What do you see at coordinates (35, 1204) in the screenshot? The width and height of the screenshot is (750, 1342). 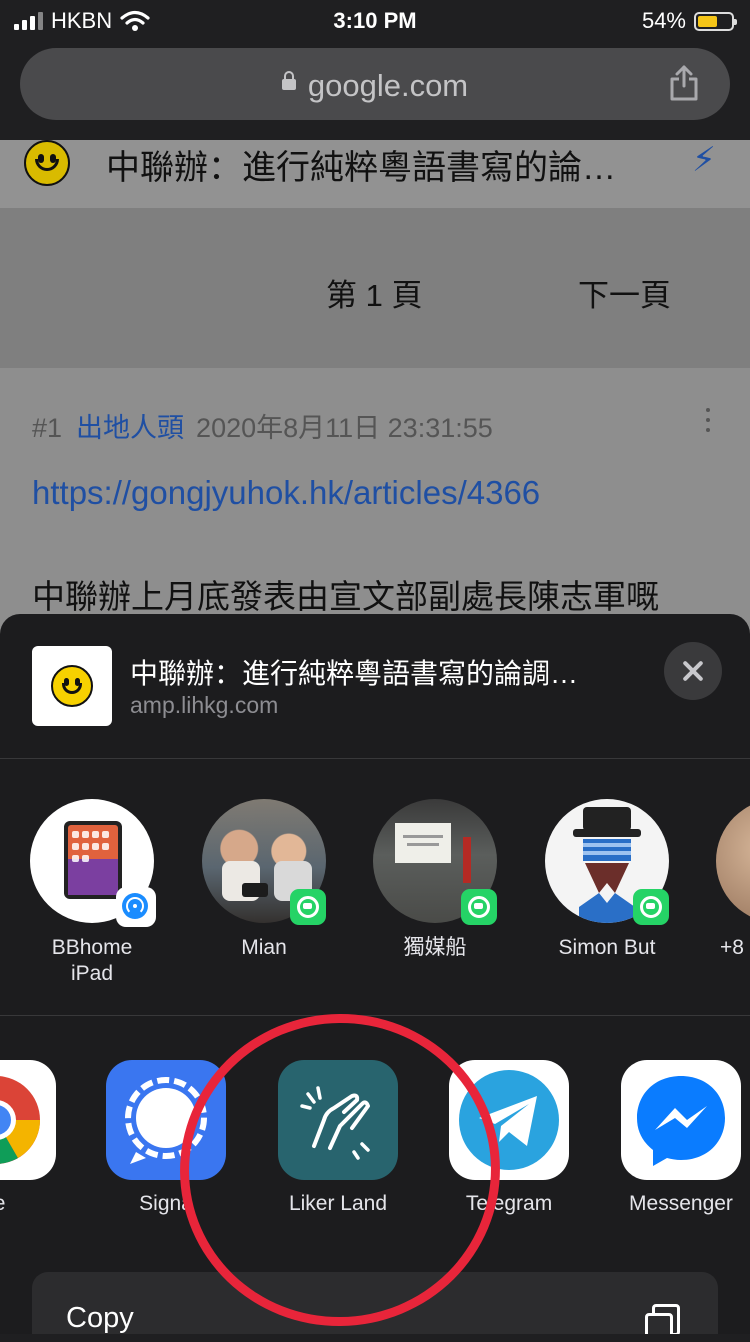 I see `app-label: ome` at bounding box center [35, 1204].